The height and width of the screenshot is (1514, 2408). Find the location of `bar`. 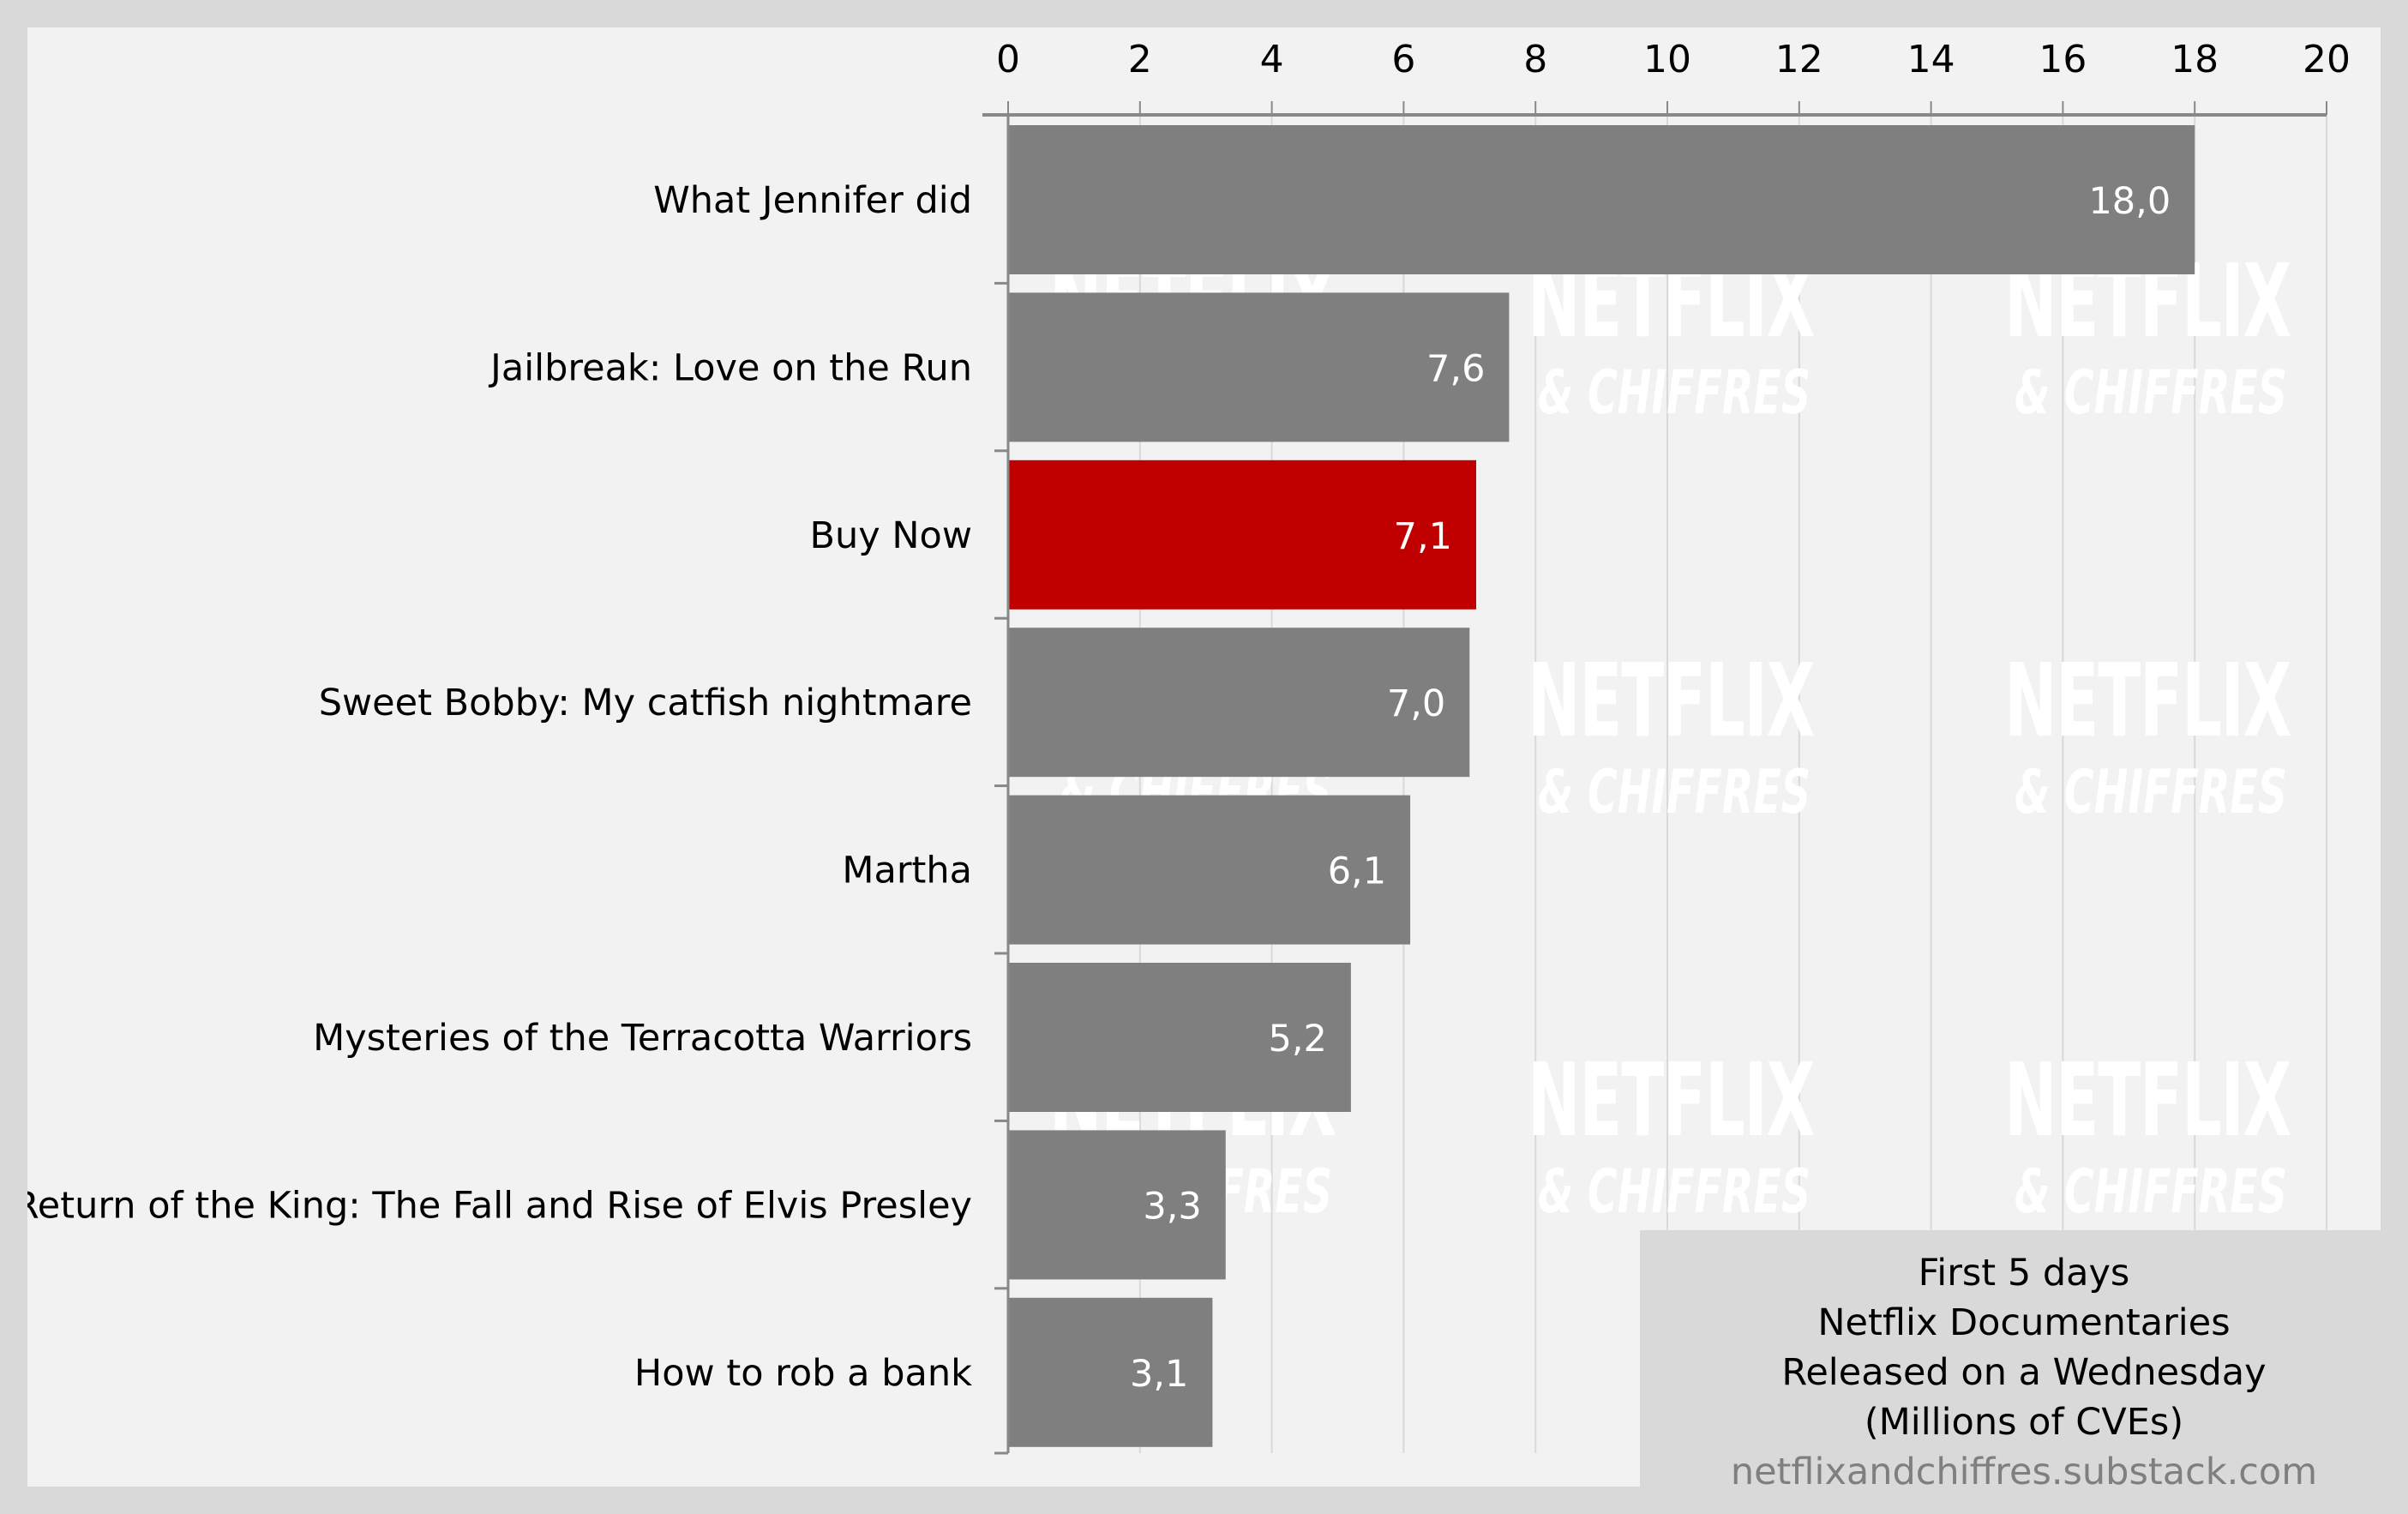

bar is located at coordinates (1602, 200).